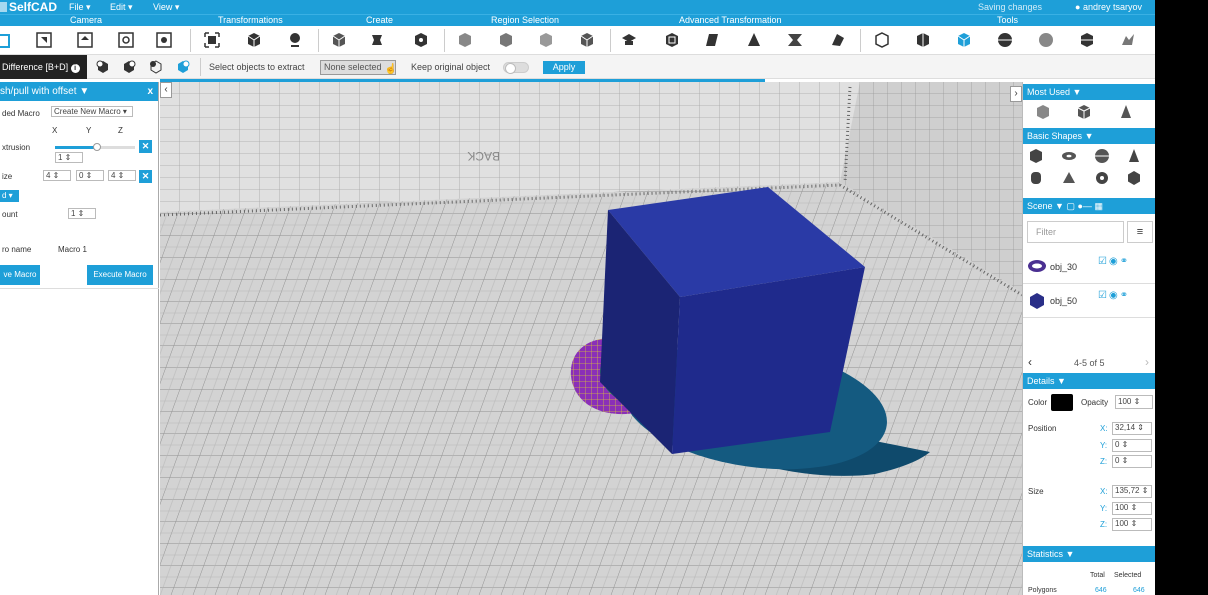 Image resolution: width=1208 pixels, height=595 pixels. I want to click on extrusion-slider-handle, so click(97, 147).